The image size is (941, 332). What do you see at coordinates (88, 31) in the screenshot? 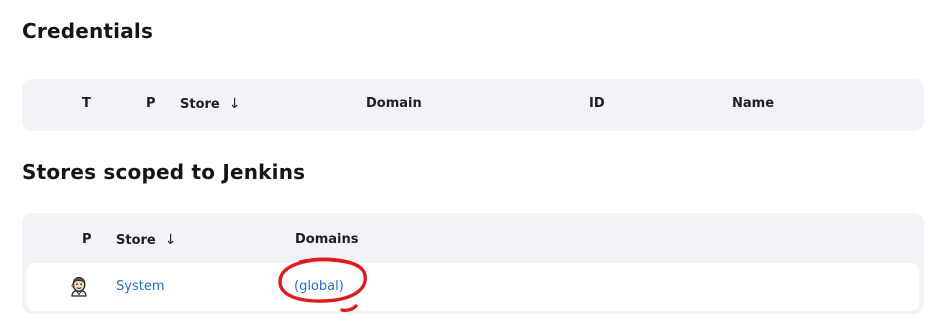
I see `credentials-heading: Credentials` at bounding box center [88, 31].